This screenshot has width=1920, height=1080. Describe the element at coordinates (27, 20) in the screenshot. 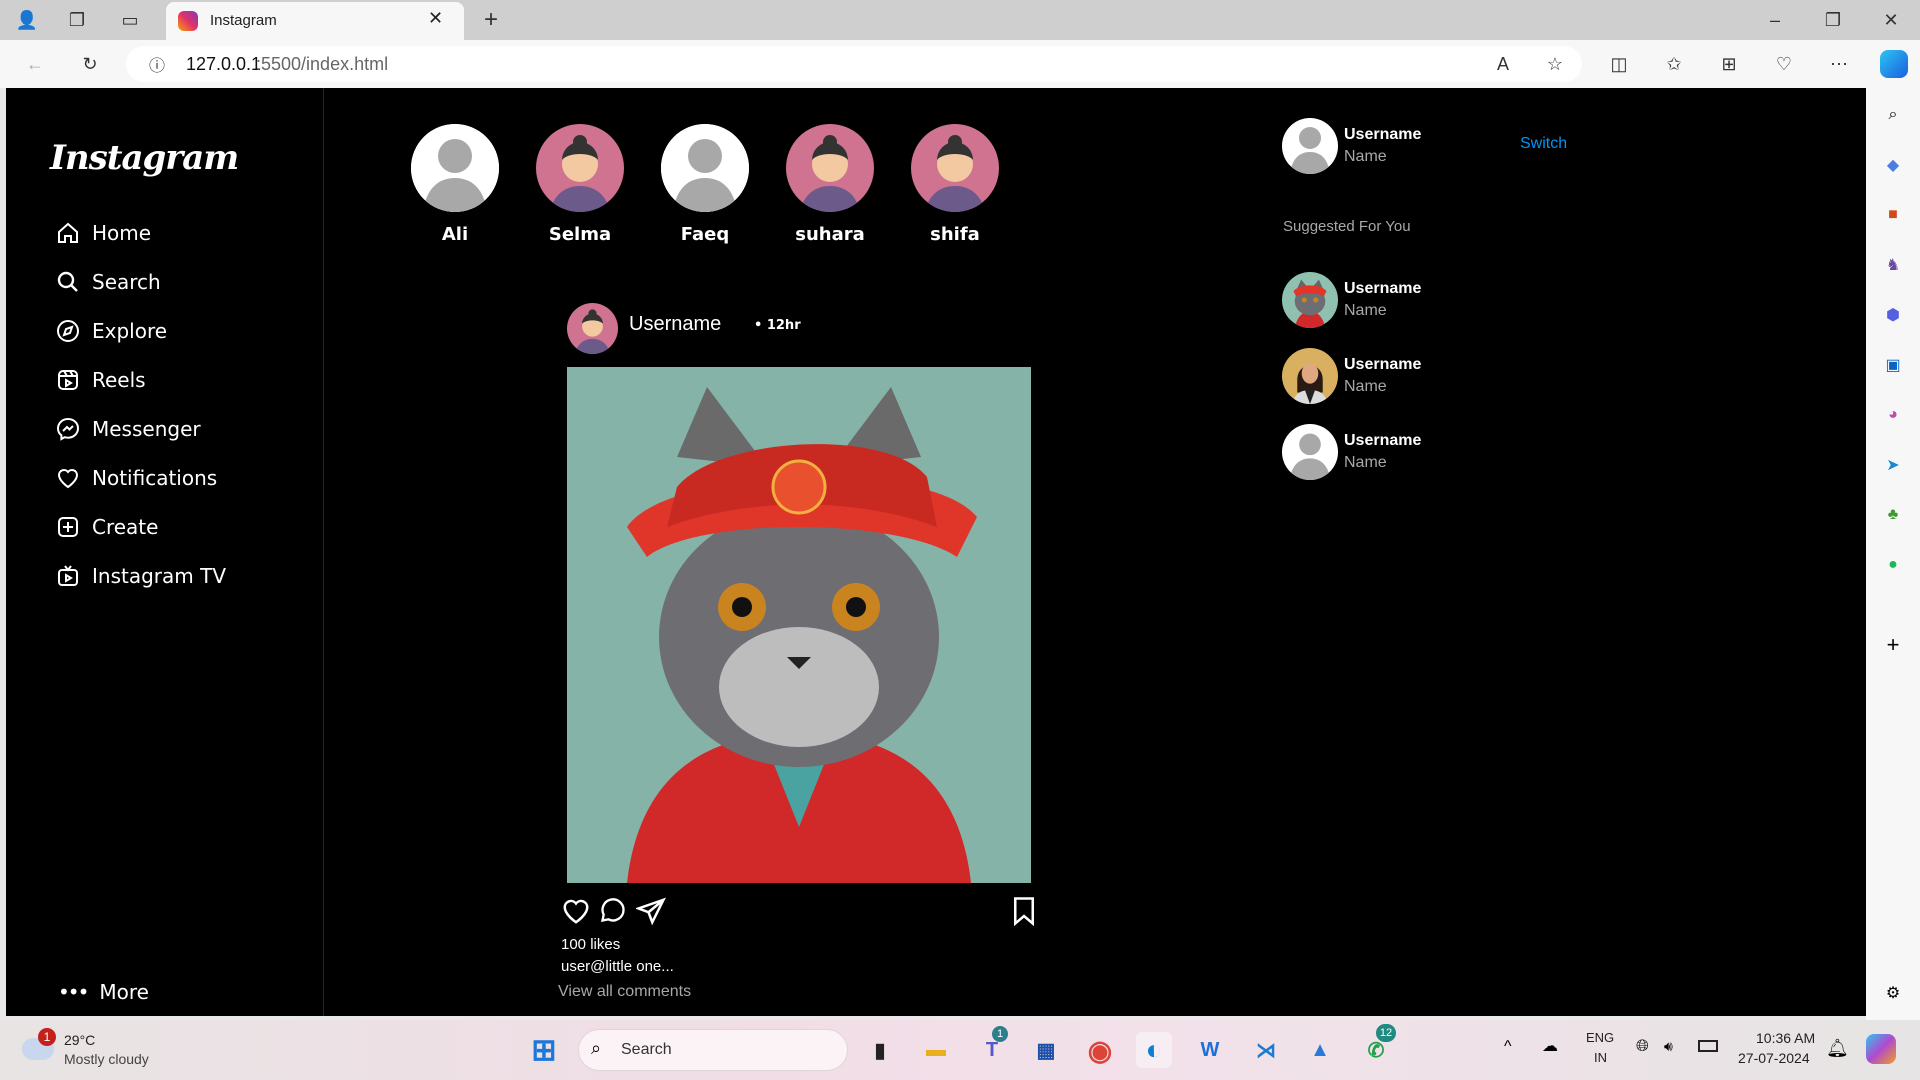

I see `profile-icon: 👤` at that location.